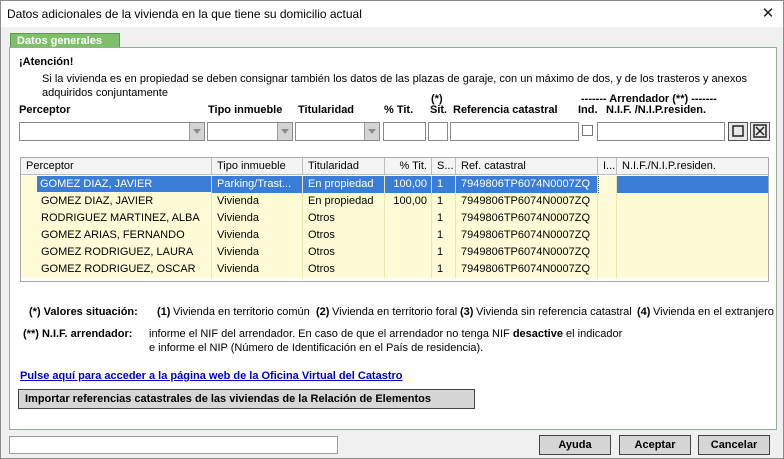  What do you see at coordinates (438, 131) in the screenshot?
I see `sit-input` at bounding box center [438, 131].